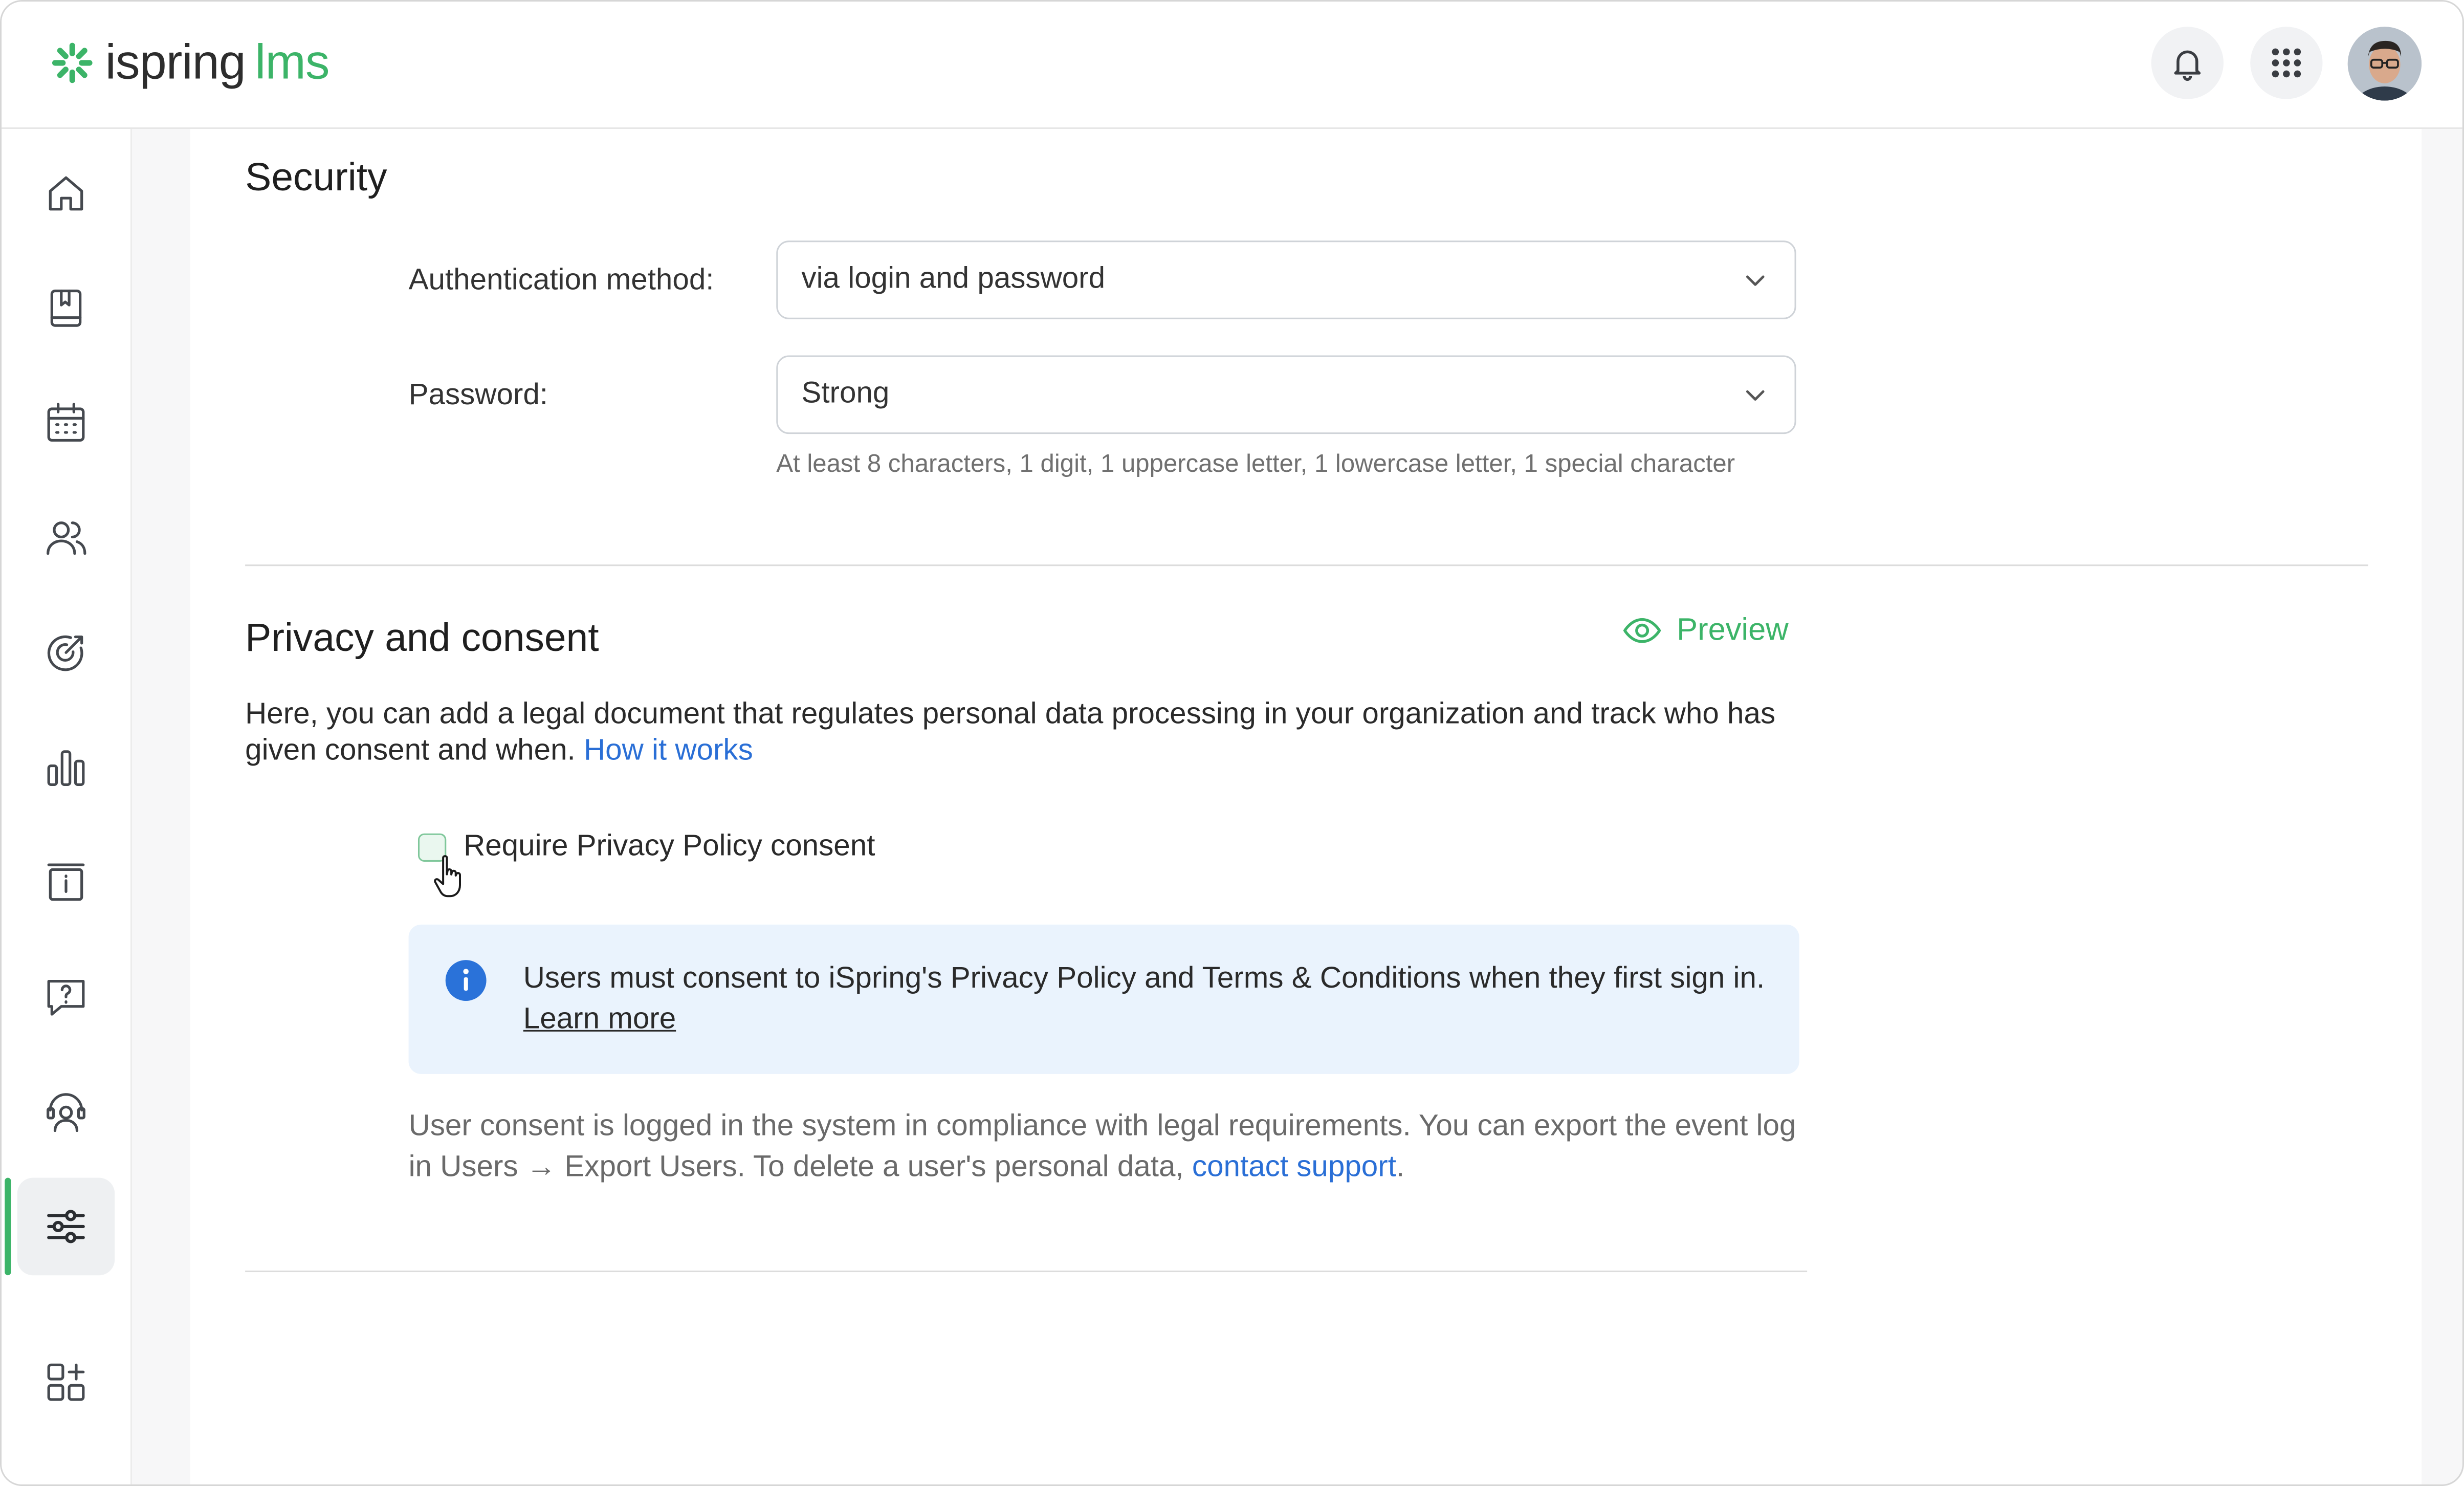  Describe the element at coordinates (1400, 1167) in the screenshot. I see `note-end: .` at that location.